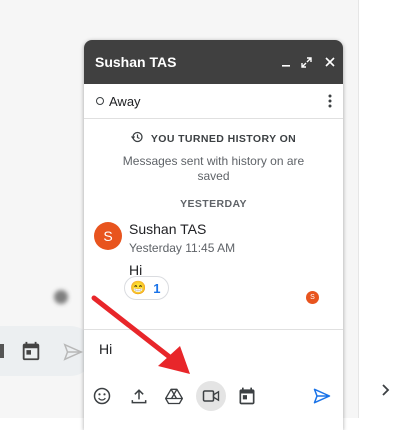 The height and width of the screenshot is (430, 414). What do you see at coordinates (73, 354) in the screenshot?
I see `background-send-icon` at bounding box center [73, 354].